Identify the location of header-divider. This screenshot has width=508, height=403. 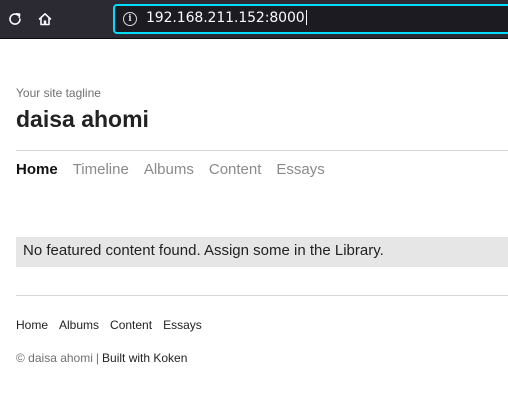
(262, 150).